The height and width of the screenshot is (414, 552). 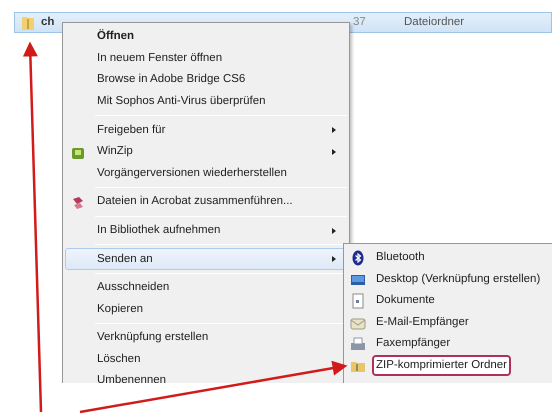 I want to click on file-type: Dateiordner, so click(x=434, y=22).